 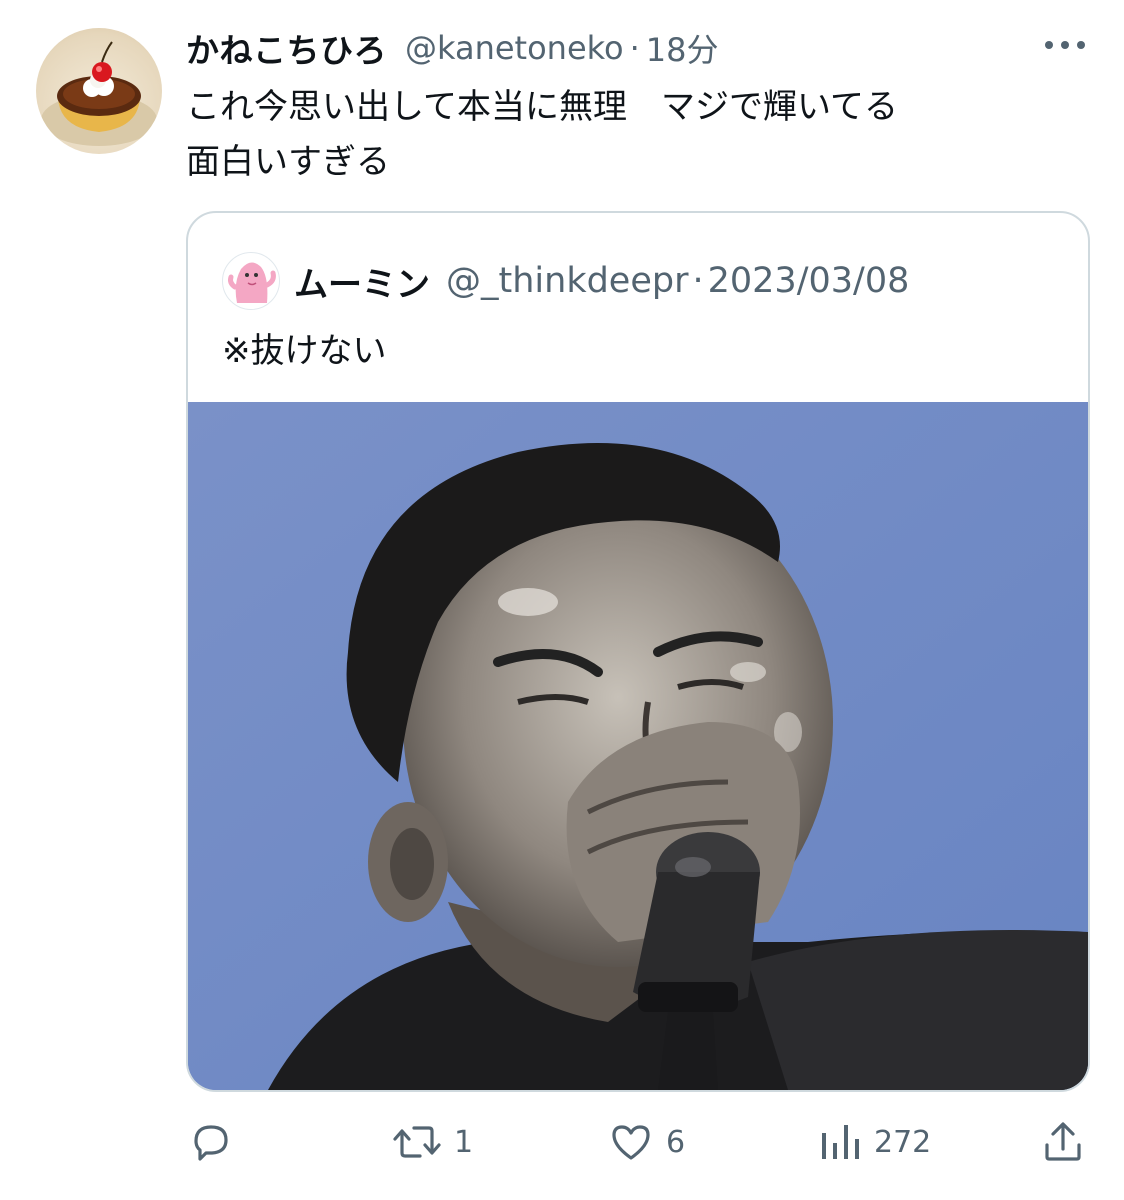 I want to click on author-avatar, so click(x=99, y=91).